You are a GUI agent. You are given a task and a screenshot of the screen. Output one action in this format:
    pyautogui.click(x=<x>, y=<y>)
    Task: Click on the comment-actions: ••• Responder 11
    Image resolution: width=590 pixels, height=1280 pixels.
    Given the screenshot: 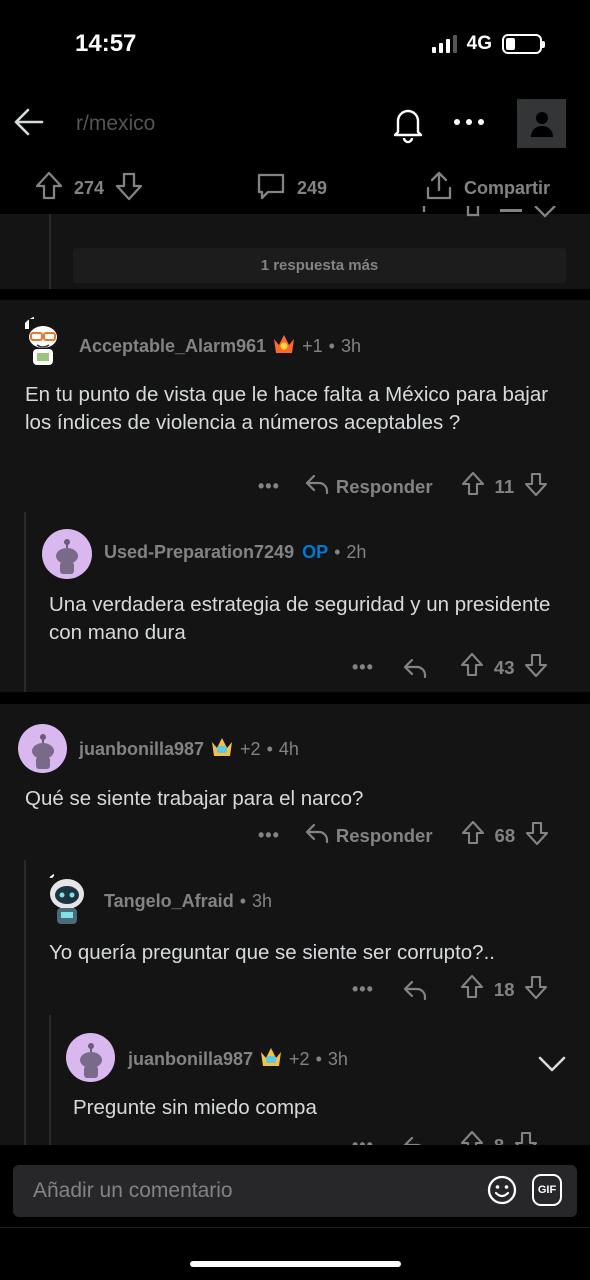 What is the action you would take?
    pyautogui.click(x=403, y=486)
    